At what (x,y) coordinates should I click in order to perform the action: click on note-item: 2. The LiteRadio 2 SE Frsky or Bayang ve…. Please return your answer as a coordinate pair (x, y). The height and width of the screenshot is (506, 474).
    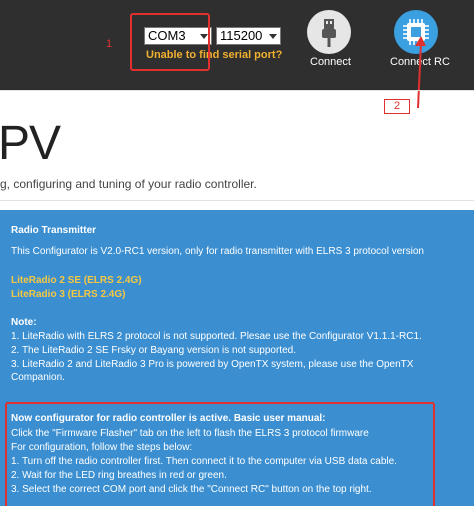
    Looking at the image, I should click on (153, 350).